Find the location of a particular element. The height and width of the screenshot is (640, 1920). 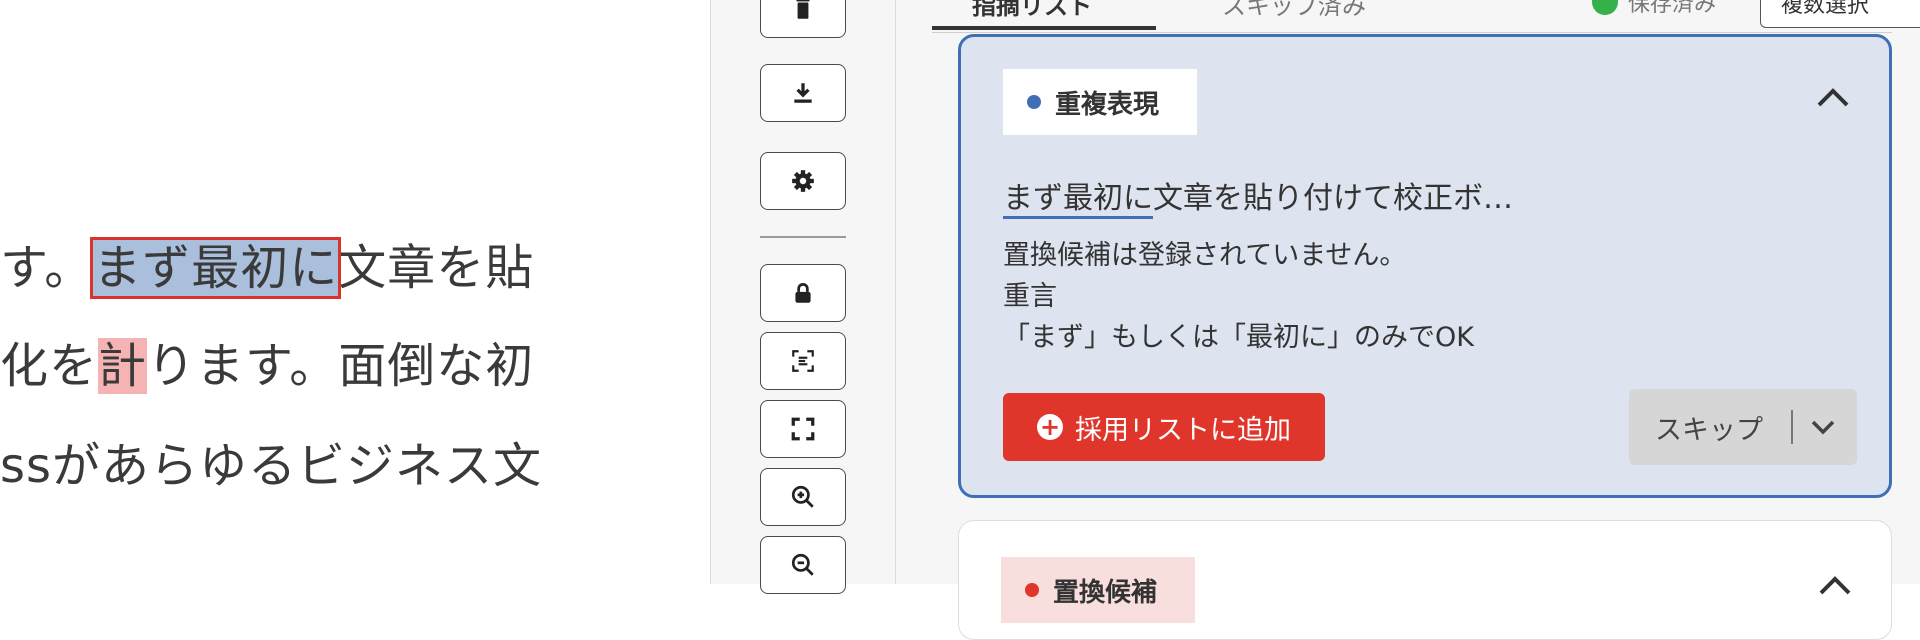

save-status: 保存済み is located at coordinates (1654, 9).